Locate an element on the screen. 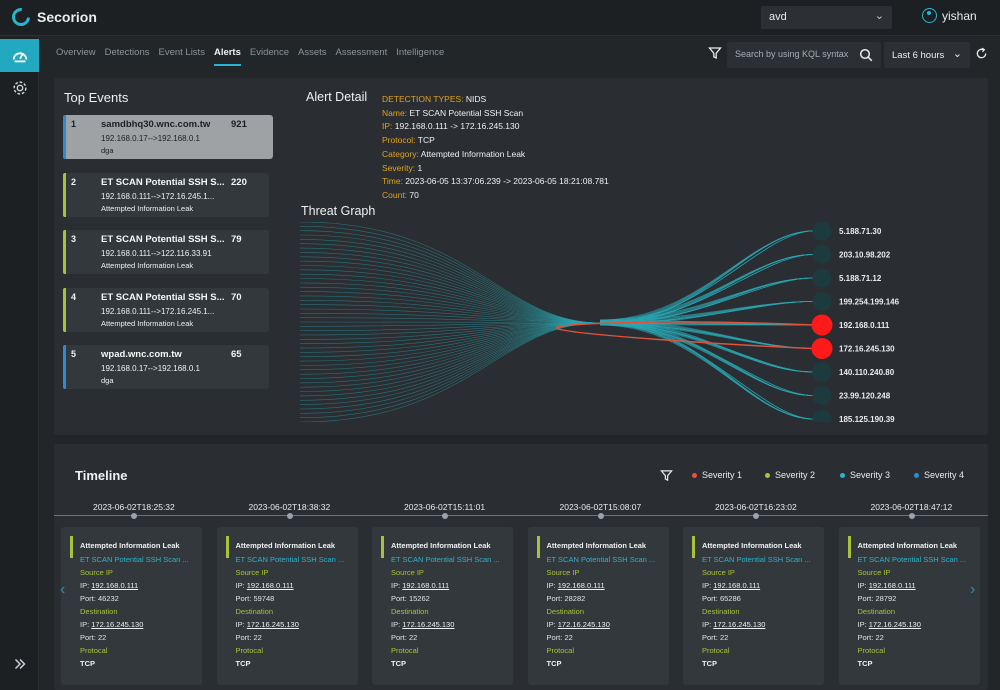 The height and width of the screenshot is (690, 1000). user-menu: yishan is located at coordinates (949, 15).